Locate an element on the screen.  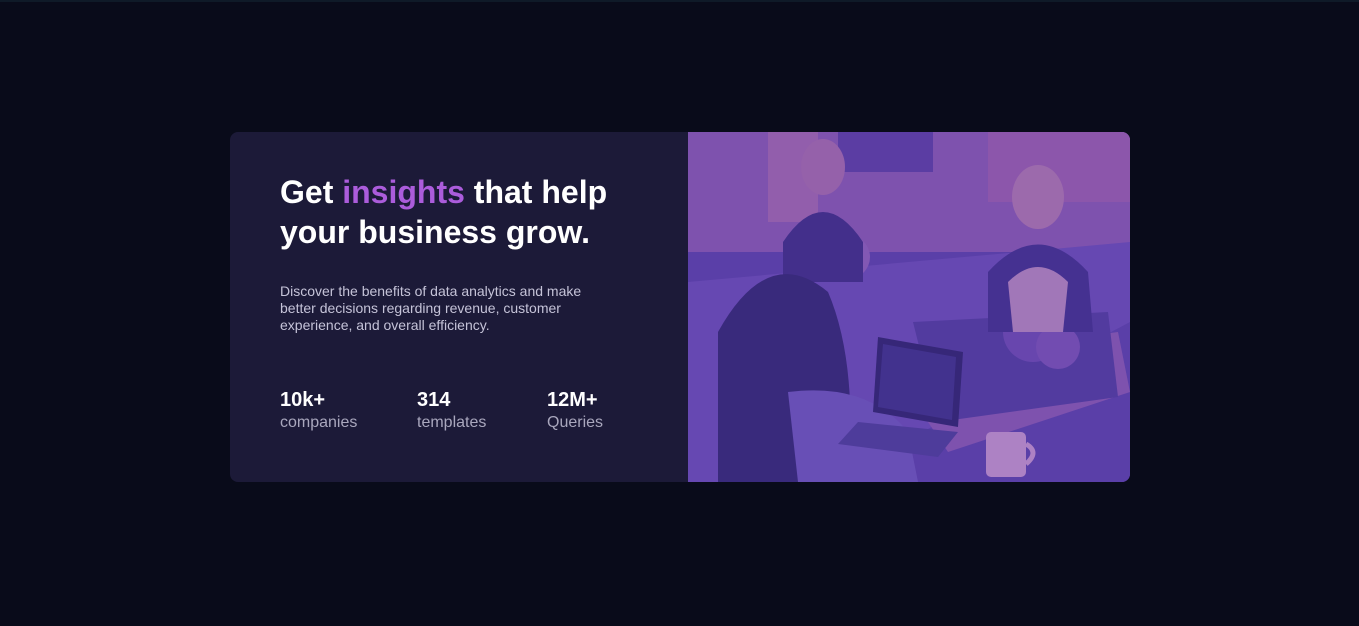
stat-value: 314 is located at coordinates (434, 400).